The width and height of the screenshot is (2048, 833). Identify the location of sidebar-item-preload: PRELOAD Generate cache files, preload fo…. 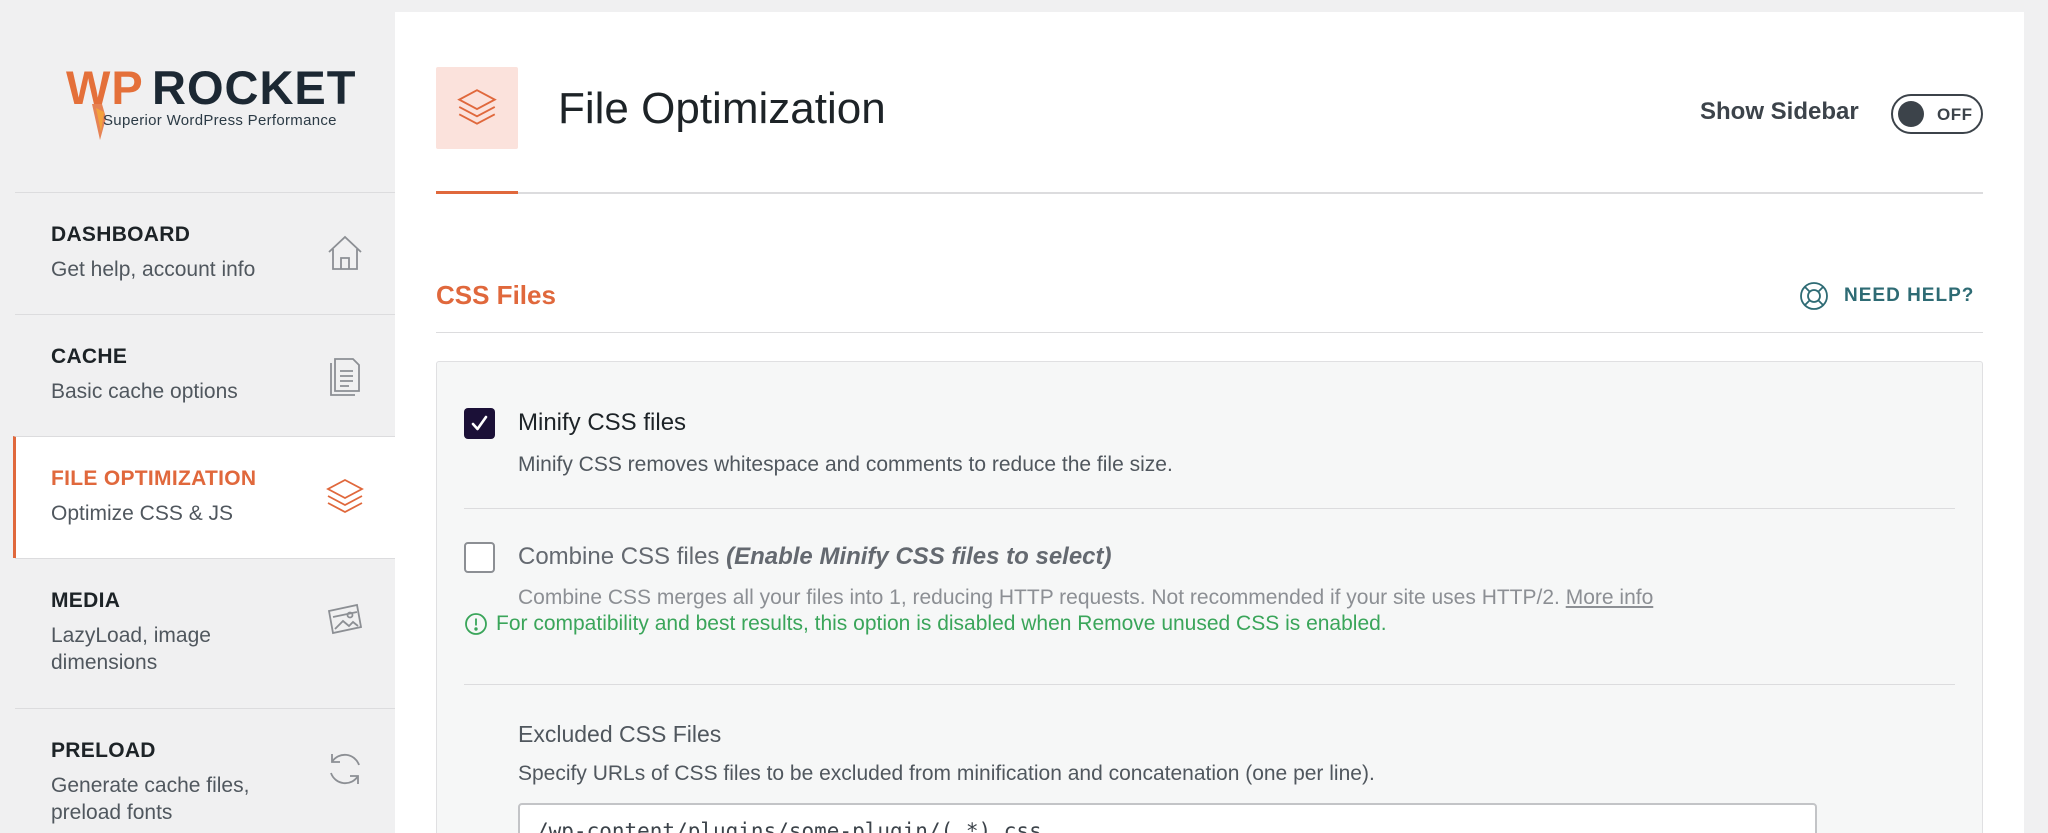
(205, 770).